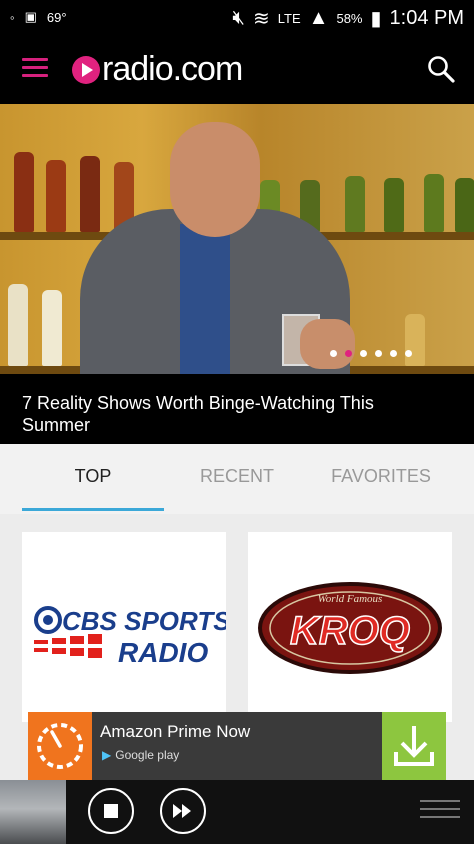 The height and width of the screenshot is (844, 474). What do you see at coordinates (107, 755) in the screenshot?
I see `google-play-icon: ▶` at bounding box center [107, 755].